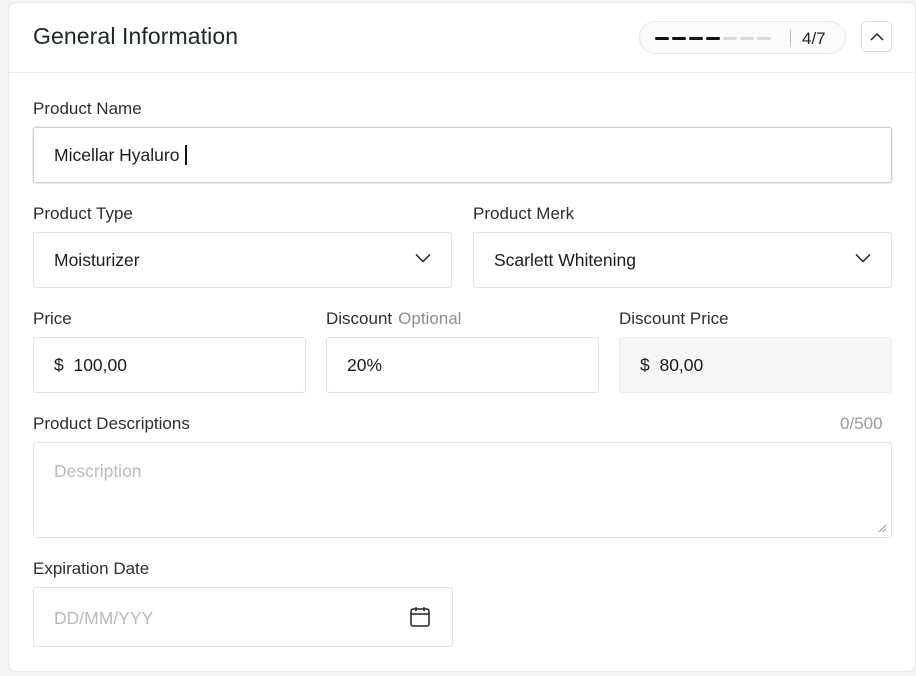  I want to click on product-name-label: Product Name, so click(87, 108).